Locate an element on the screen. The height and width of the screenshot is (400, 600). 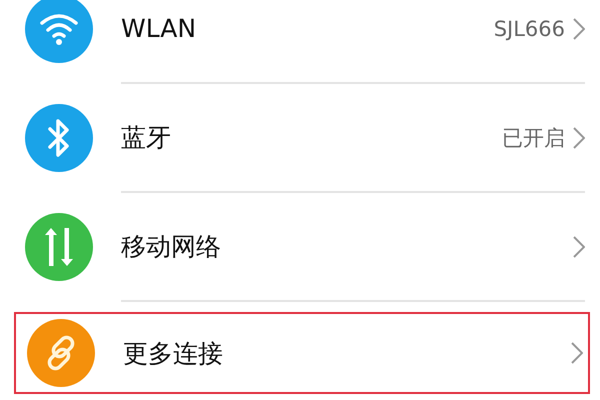
setting-label: 移动网络 is located at coordinates (171, 247).